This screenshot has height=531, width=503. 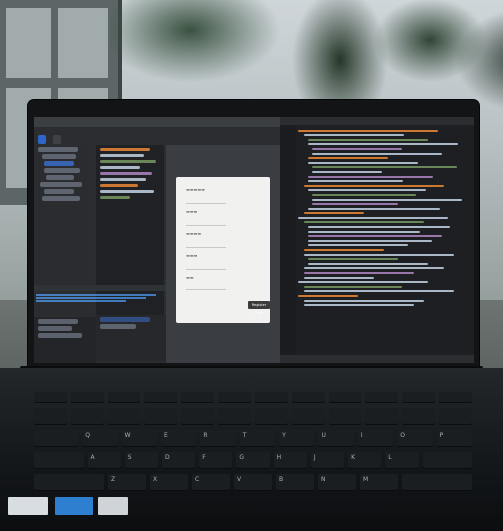 I want to click on form-preview: ▬▬▬▬▬ ▬▬▬ ▬▬▬▬ ▬▬▬ ▬▬ Register User, so click(x=223, y=250).